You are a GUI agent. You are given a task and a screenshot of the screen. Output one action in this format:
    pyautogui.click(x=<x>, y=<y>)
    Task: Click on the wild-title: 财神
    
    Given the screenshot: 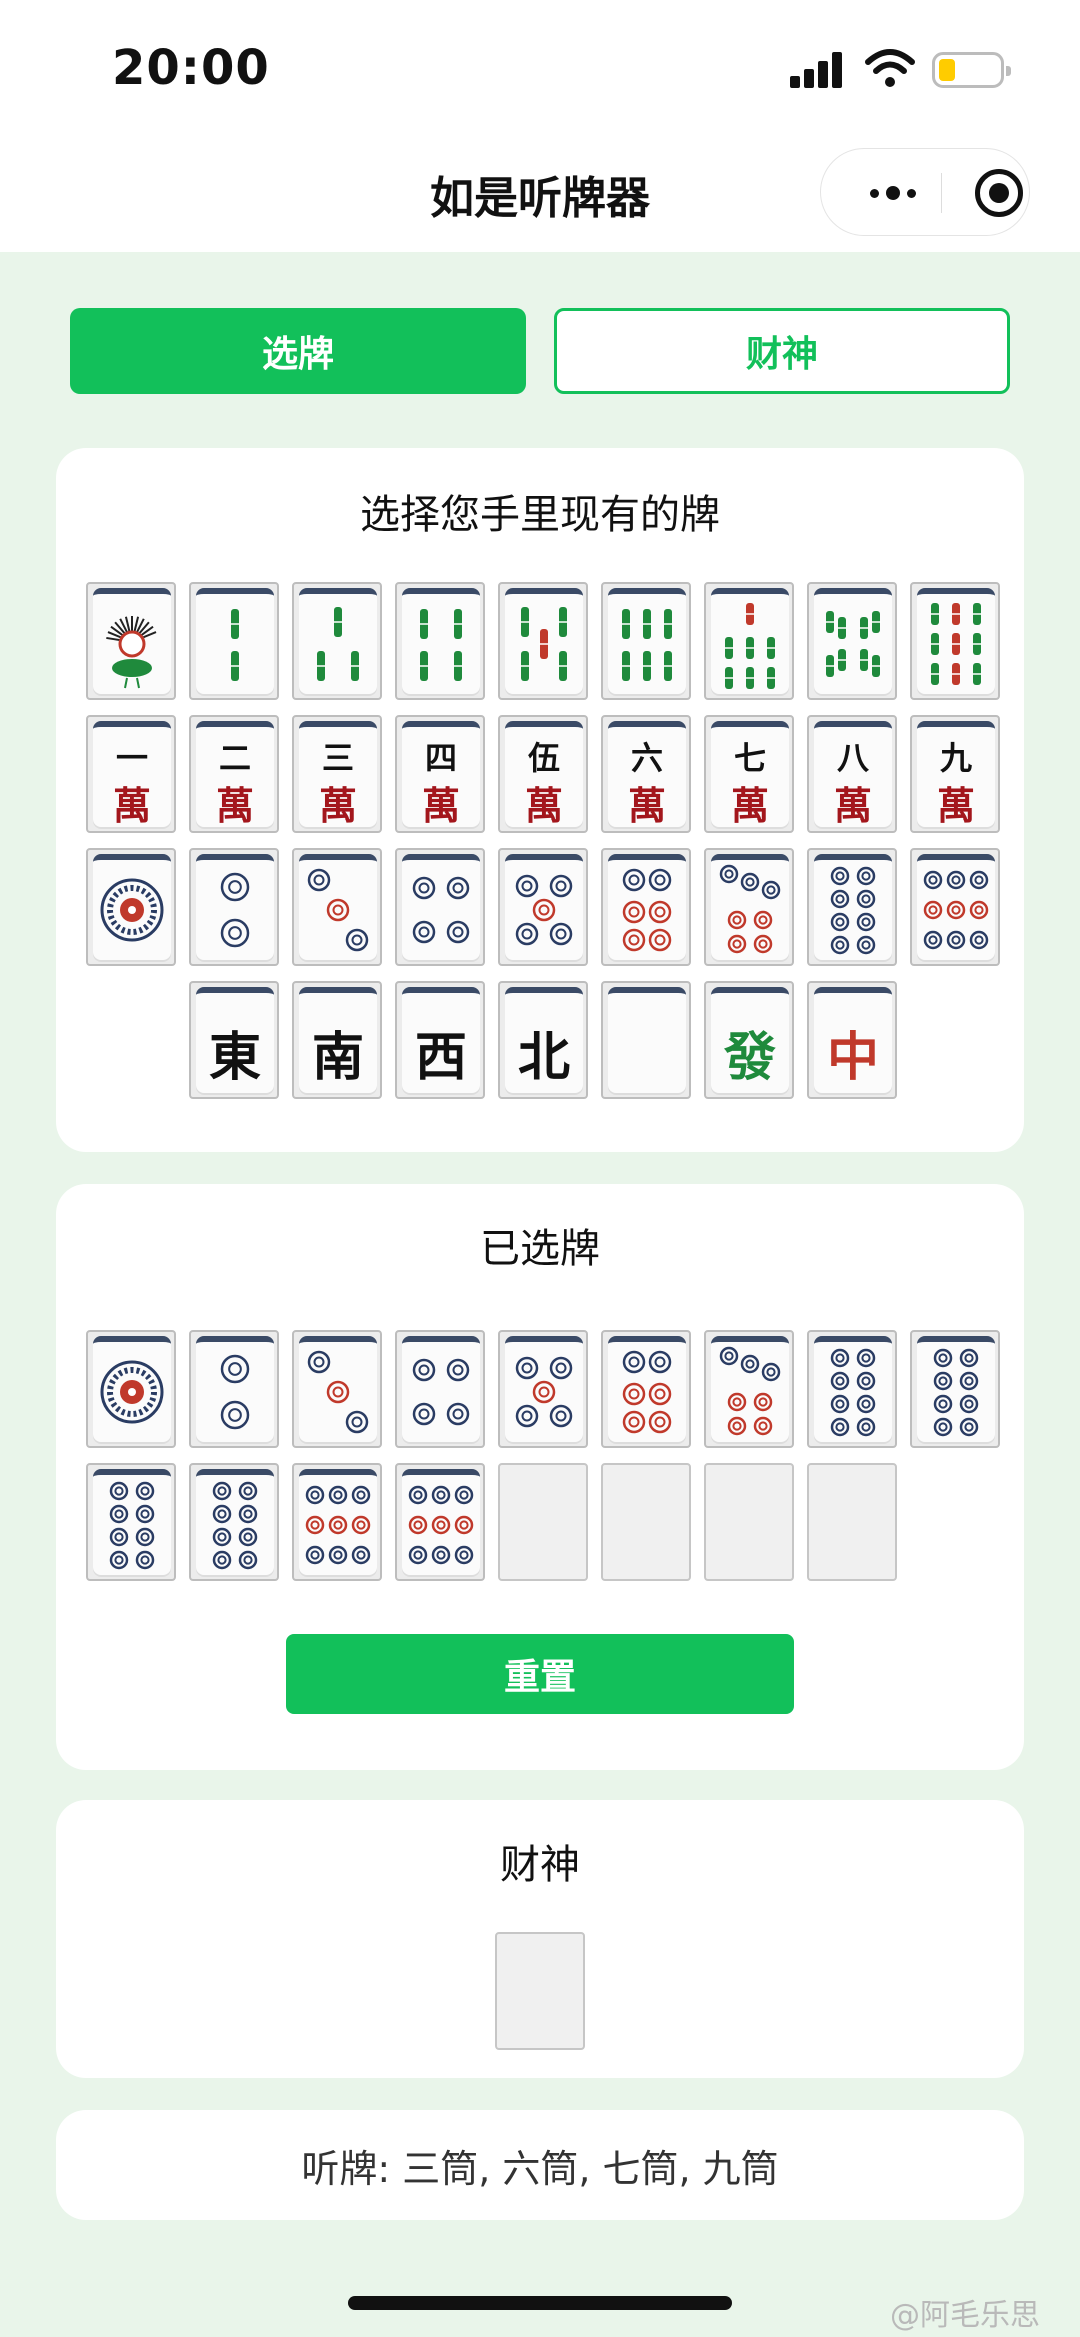 What is the action you would take?
    pyautogui.click(x=540, y=1865)
    